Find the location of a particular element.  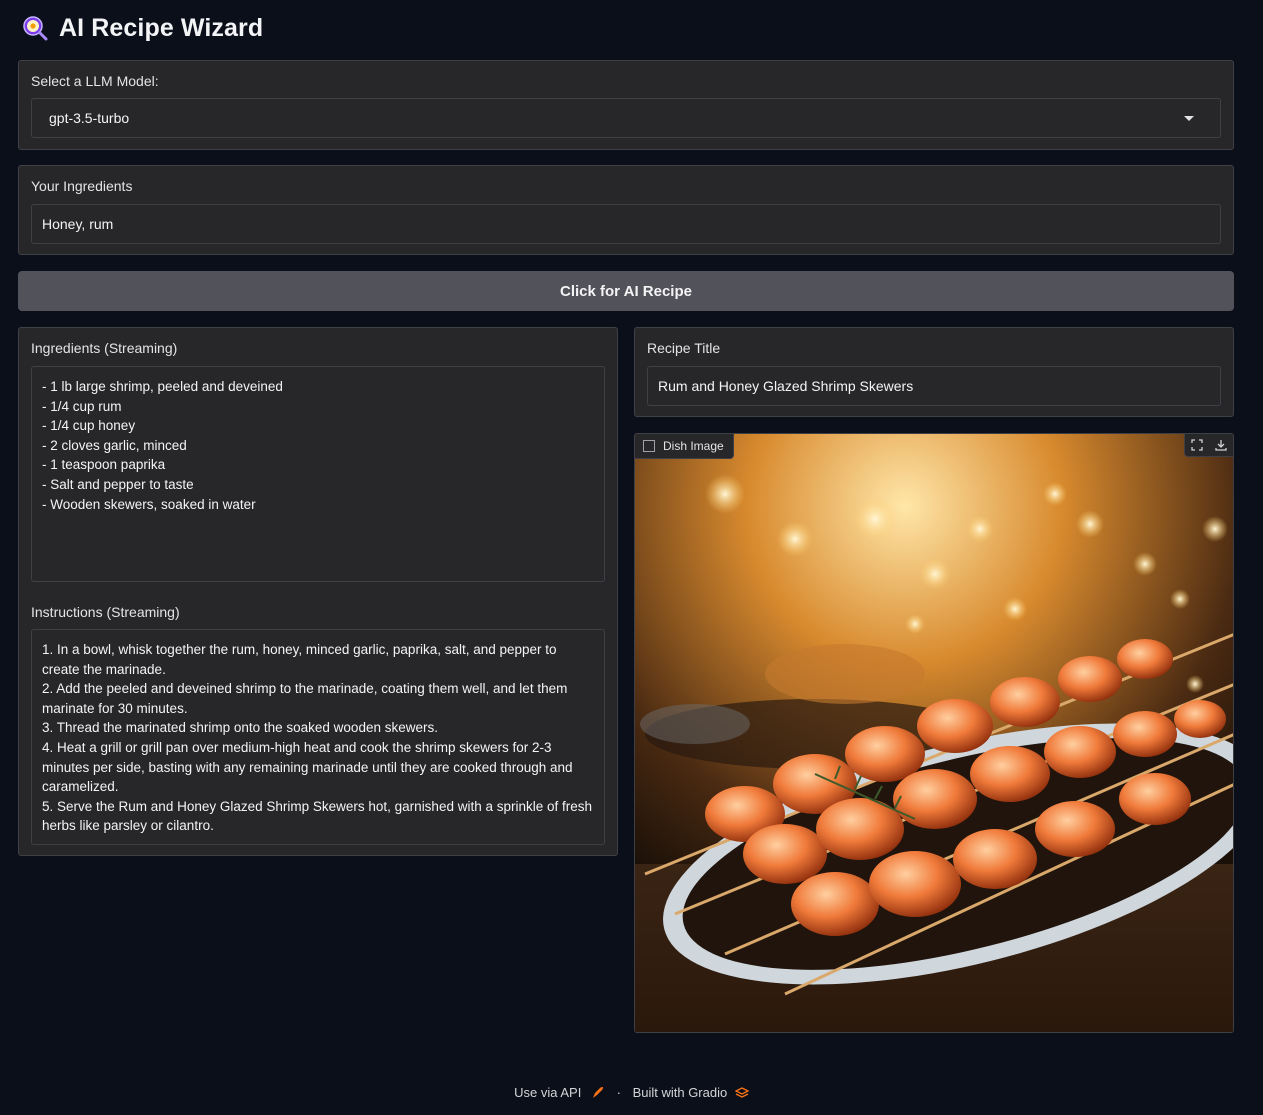

ingredients-input-label: Your Ingredients is located at coordinates (82, 186).